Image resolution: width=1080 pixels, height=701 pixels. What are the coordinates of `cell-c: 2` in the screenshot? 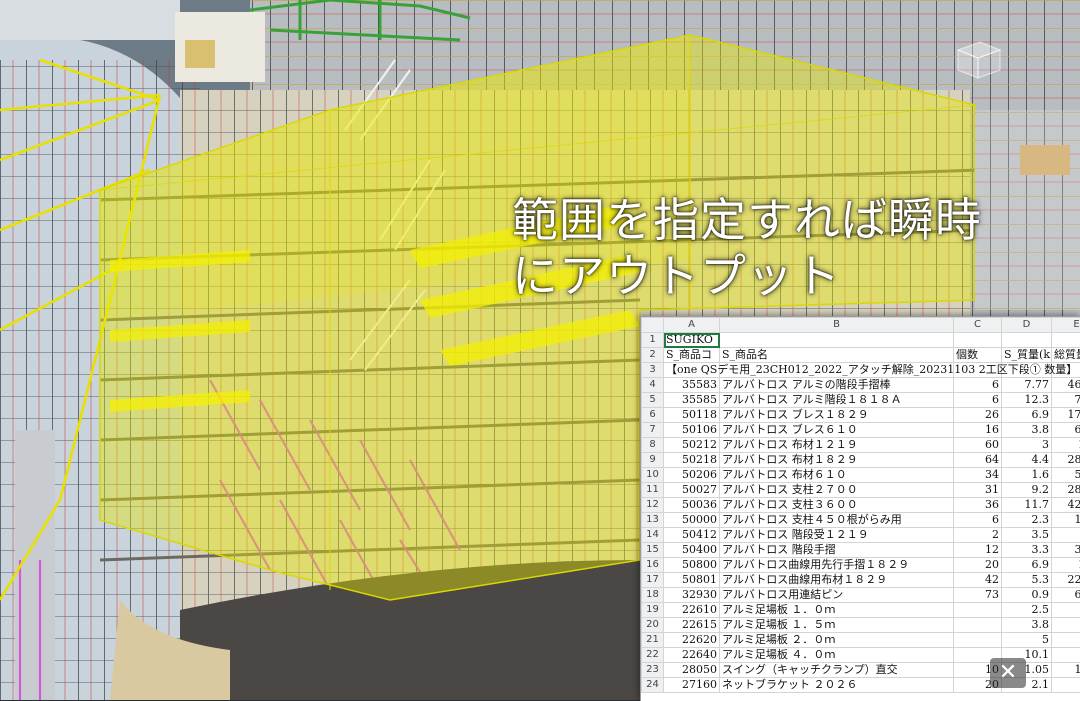 It's located at (978, 535).